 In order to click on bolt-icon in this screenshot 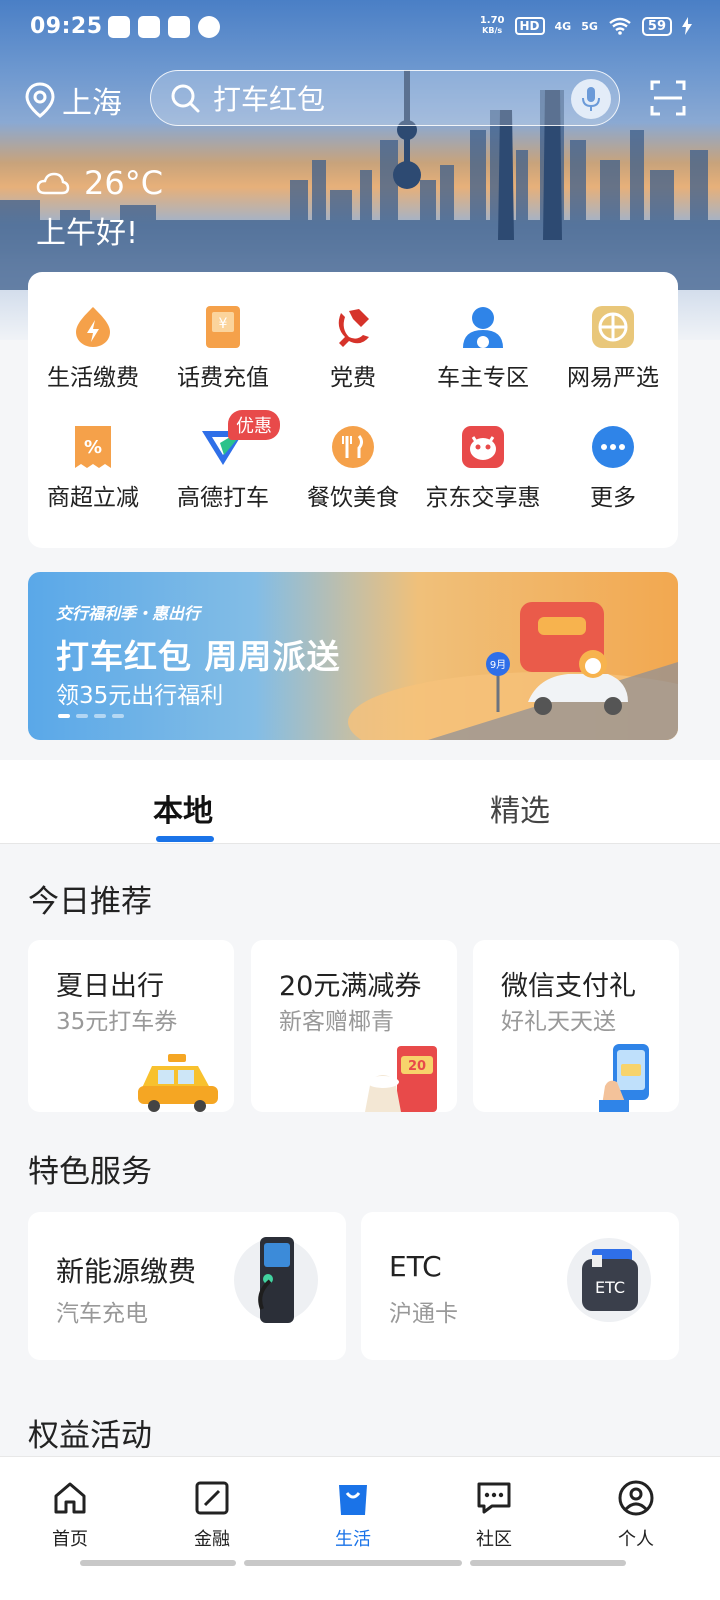, I will do `click(93, 327)`.